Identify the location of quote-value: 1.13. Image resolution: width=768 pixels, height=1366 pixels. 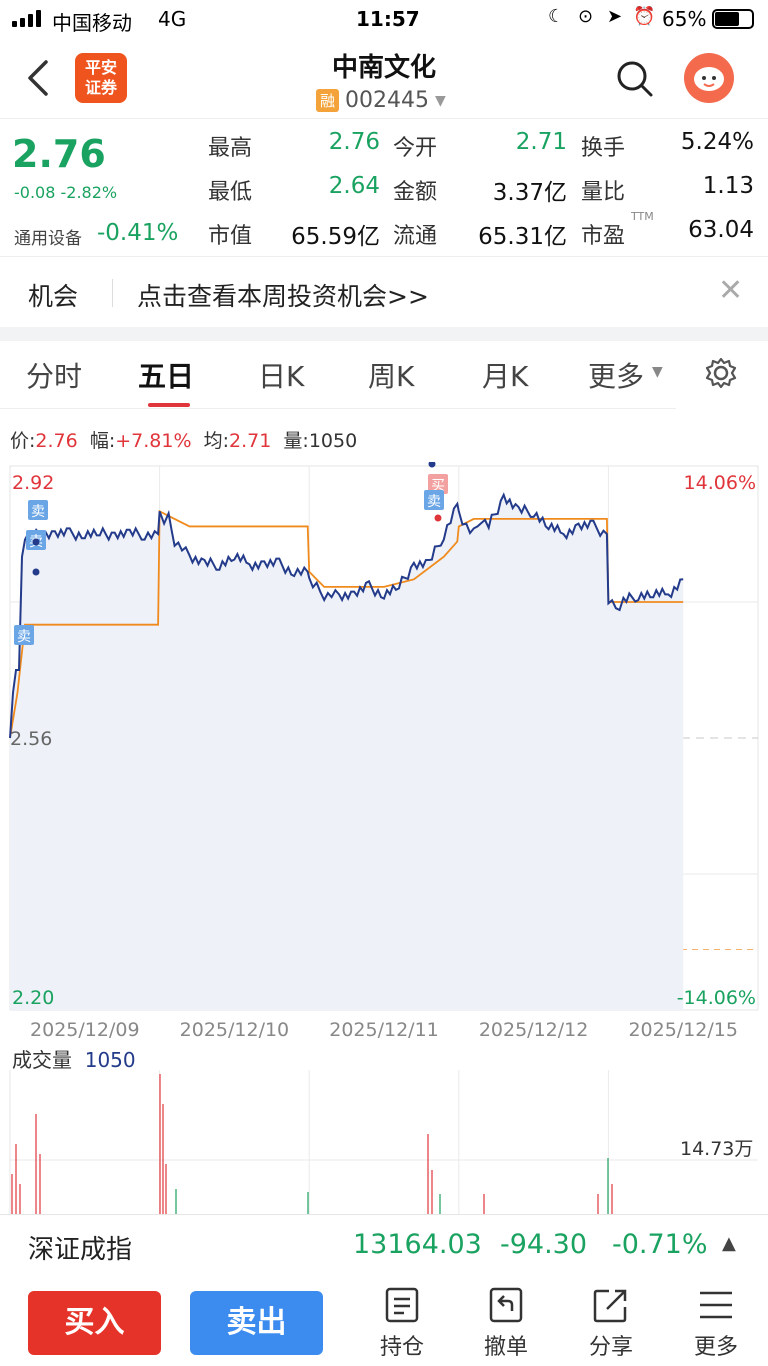
(728, 186).